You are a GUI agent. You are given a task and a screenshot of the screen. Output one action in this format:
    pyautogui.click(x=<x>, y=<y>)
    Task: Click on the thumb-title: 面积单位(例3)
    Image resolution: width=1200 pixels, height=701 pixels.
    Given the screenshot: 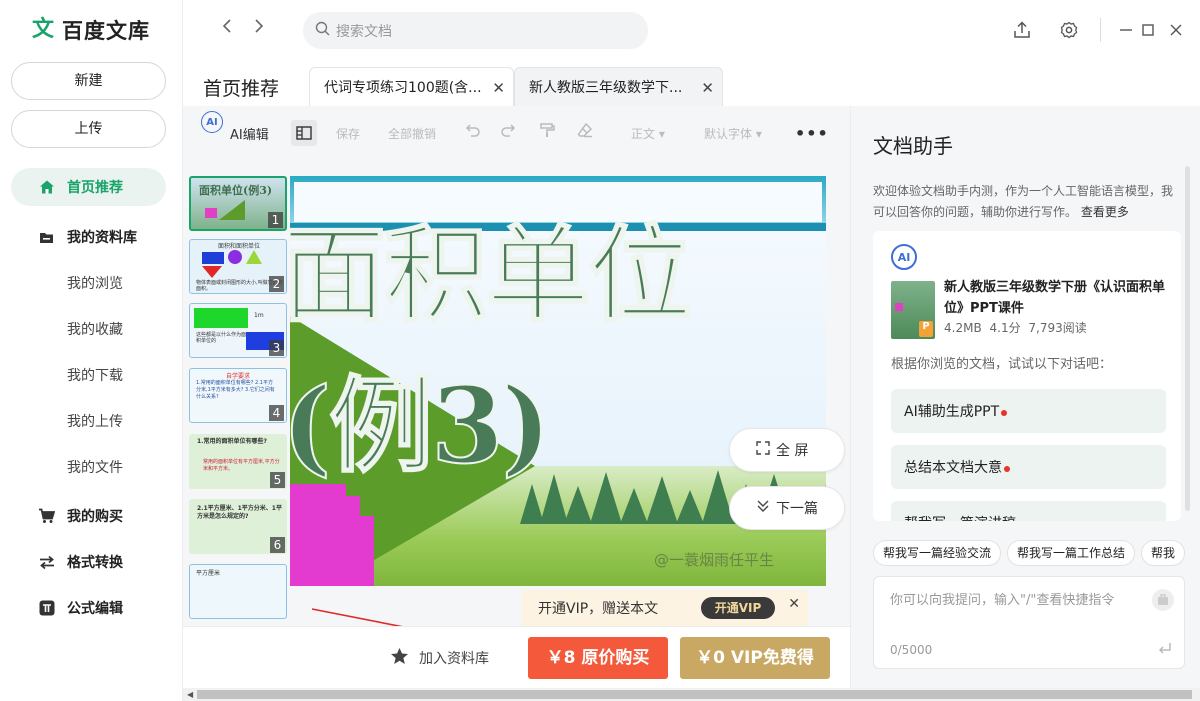 What is the action you would take?
    pyautogui.click(x=236, y=190)
    